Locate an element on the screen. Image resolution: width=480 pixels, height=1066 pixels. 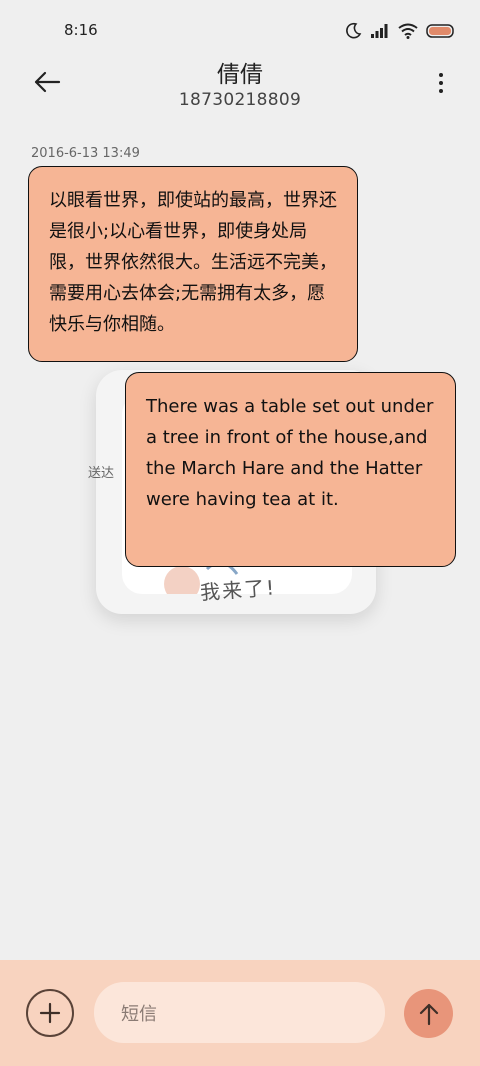
send-button is located at coordinates (428, 1013).